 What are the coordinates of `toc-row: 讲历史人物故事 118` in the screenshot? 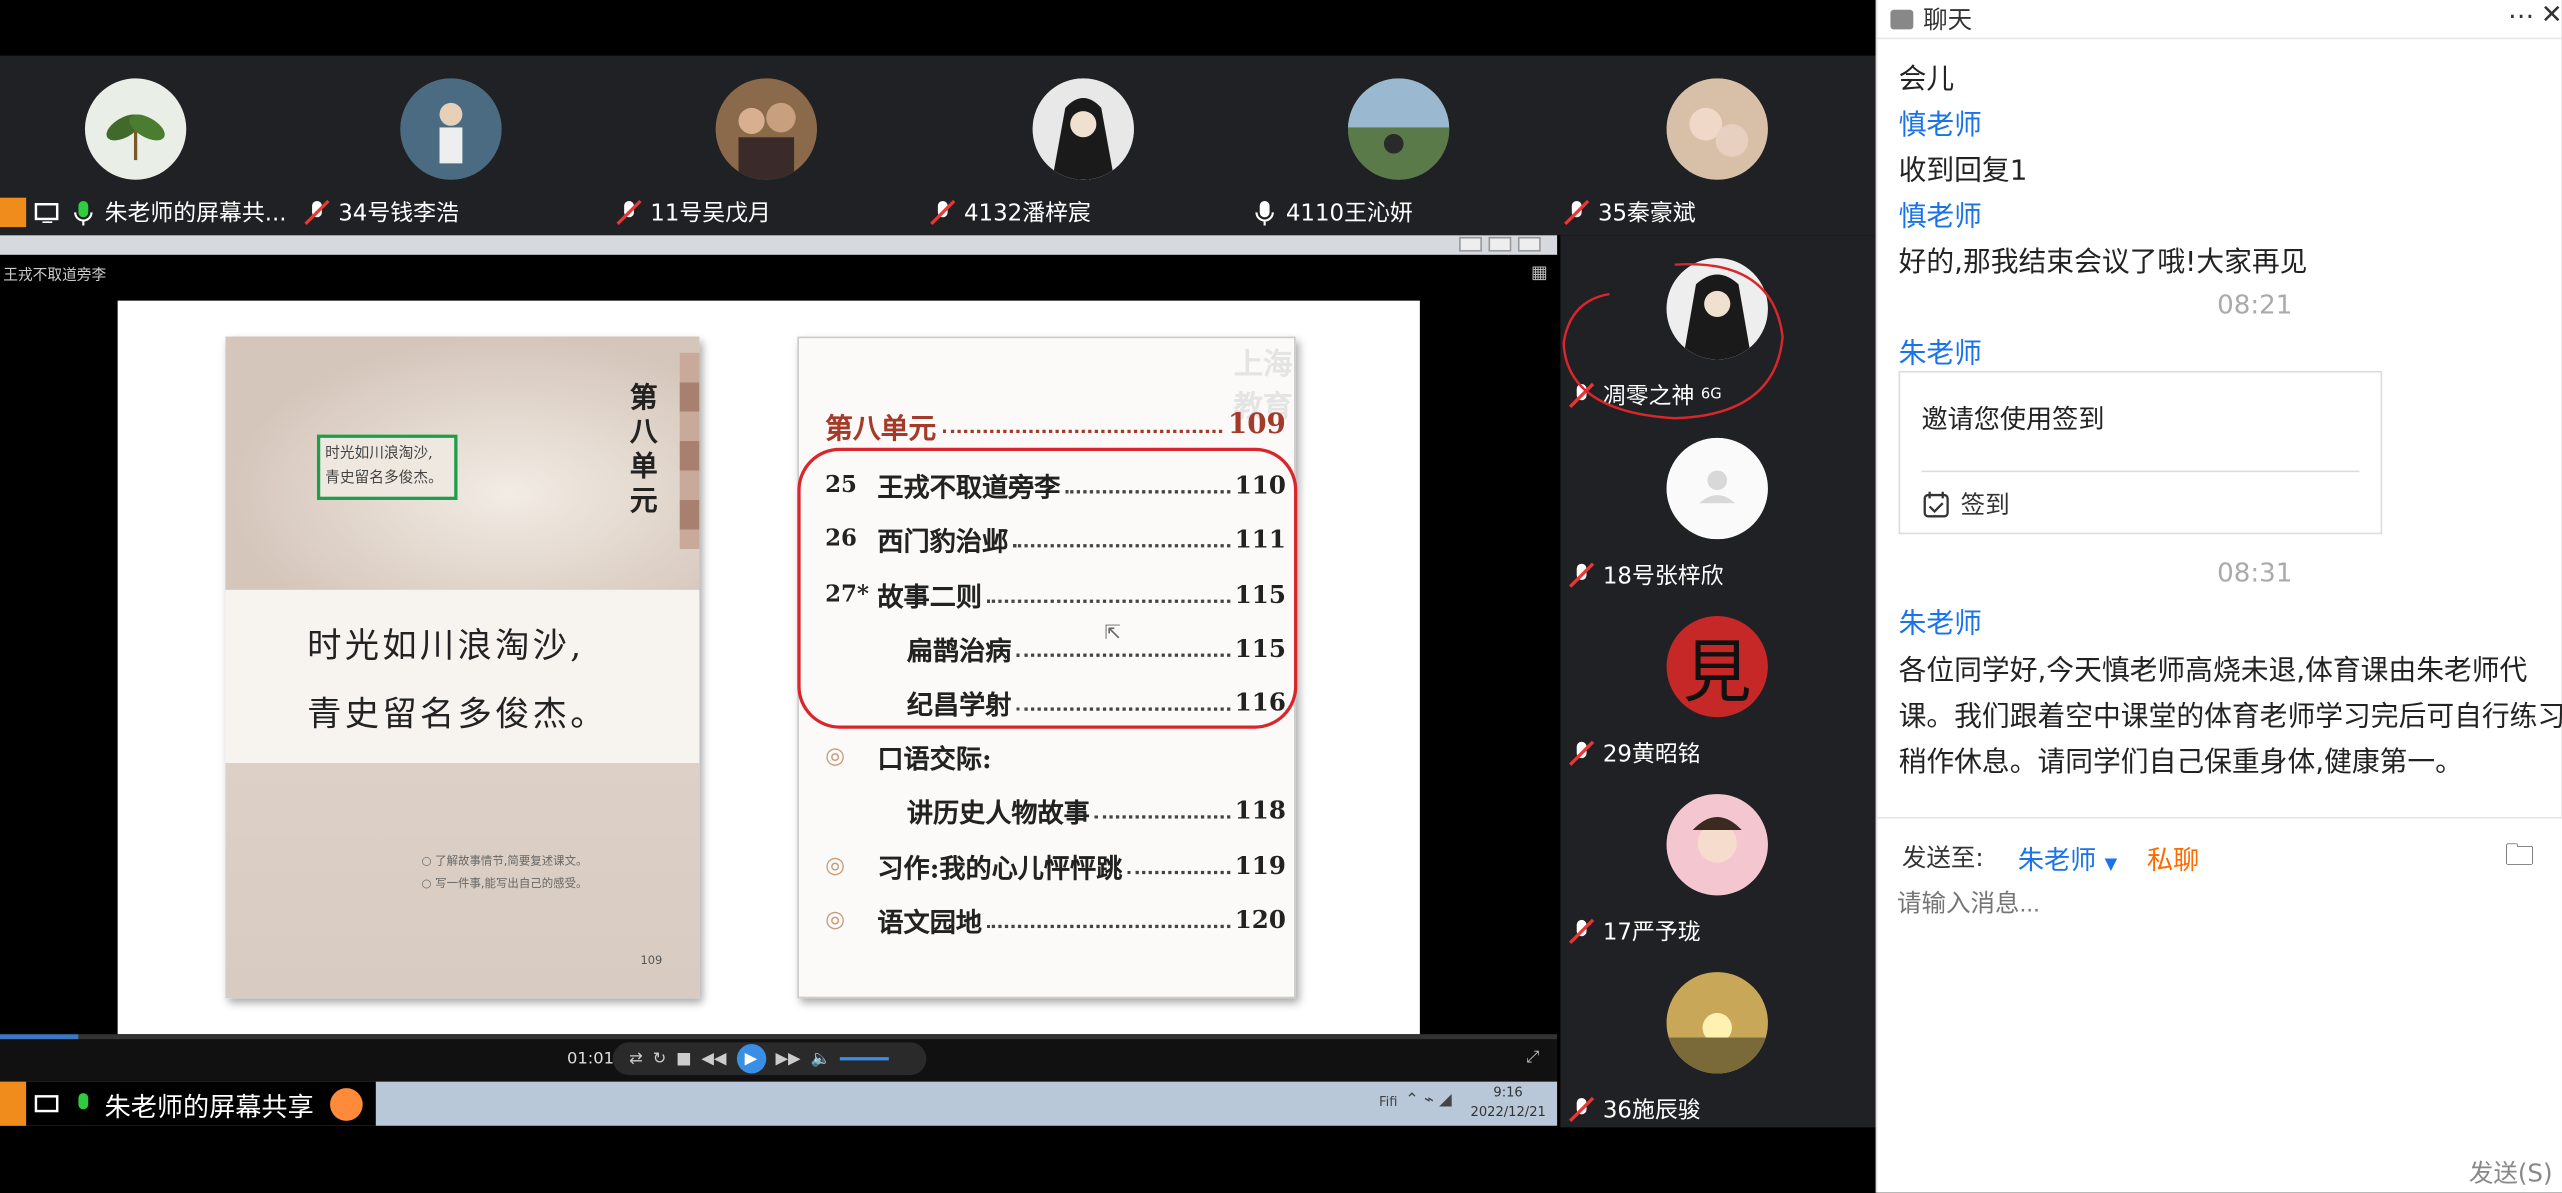 It's located at (1096, 810).